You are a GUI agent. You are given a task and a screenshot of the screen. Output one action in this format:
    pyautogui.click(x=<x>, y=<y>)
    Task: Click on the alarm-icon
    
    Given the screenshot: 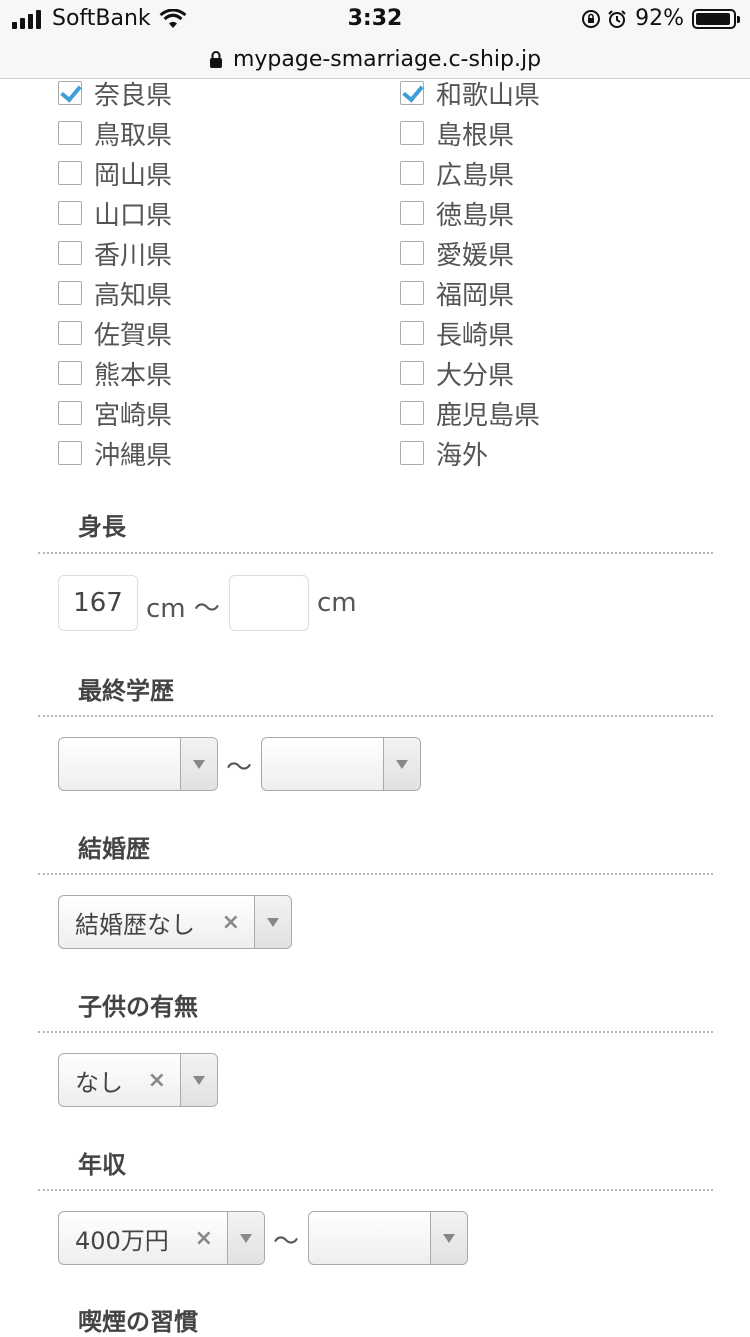 What is the action you would take?
    pyautogui.click(x=617, y=18)
    